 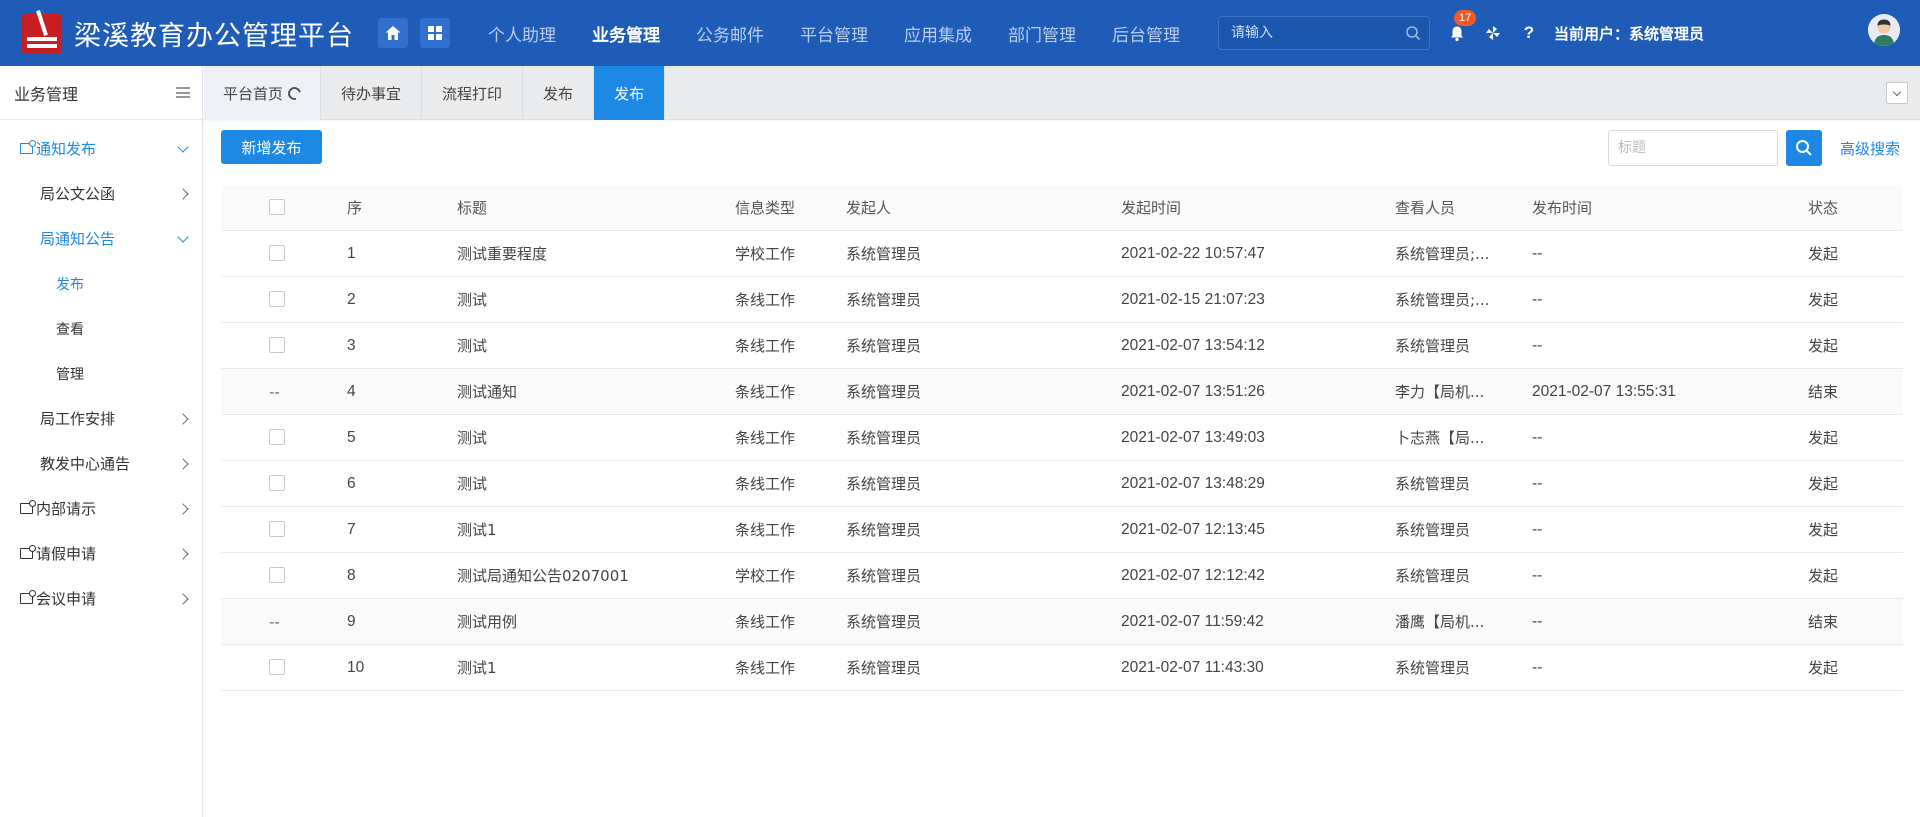 What do you see at coordinates (1804, 148) in the screenshot?
I see `search-button` at bounding box center [1804, 148].